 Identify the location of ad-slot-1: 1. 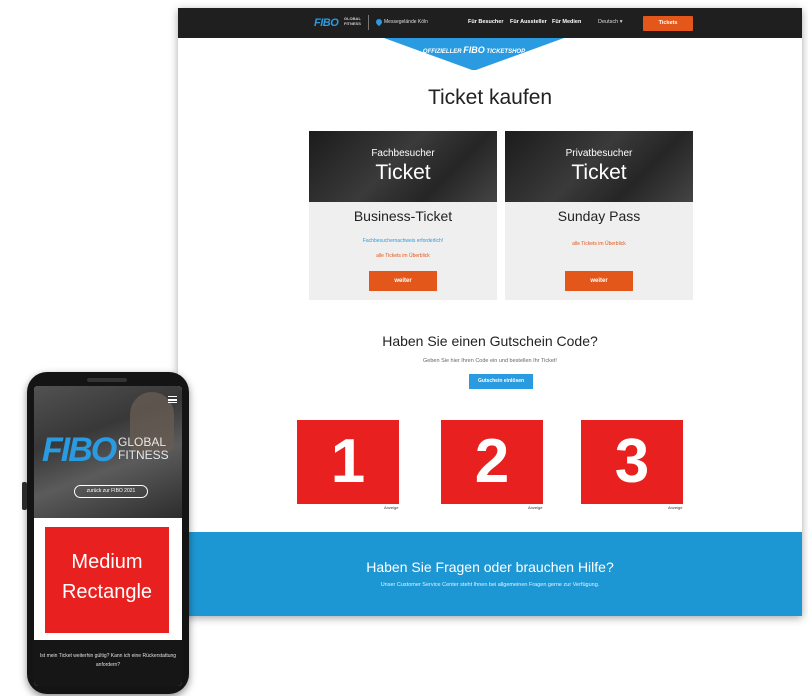
(348, 462).